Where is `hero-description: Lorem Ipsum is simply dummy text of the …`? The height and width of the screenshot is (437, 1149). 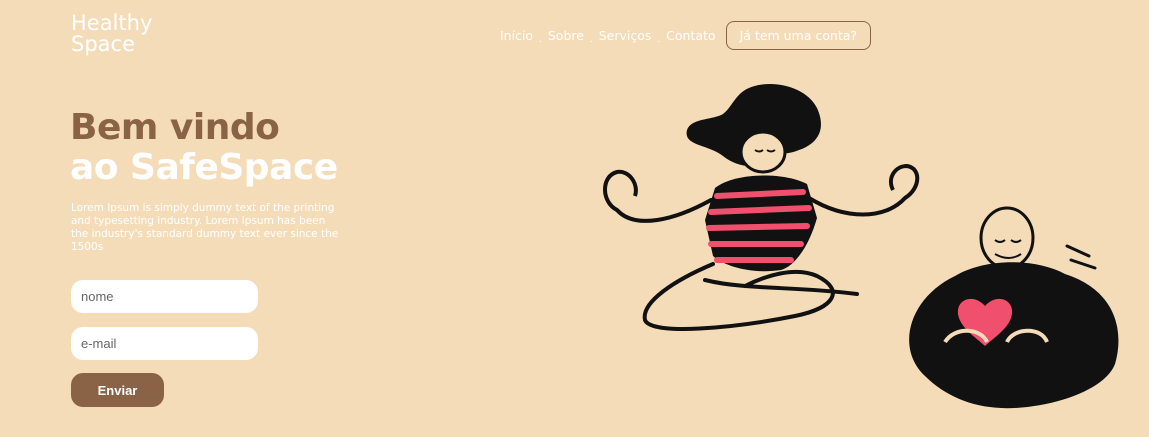
hero-description: Lorem Ipsum is simply dummy text of the … is located at coordinates (205, 227).